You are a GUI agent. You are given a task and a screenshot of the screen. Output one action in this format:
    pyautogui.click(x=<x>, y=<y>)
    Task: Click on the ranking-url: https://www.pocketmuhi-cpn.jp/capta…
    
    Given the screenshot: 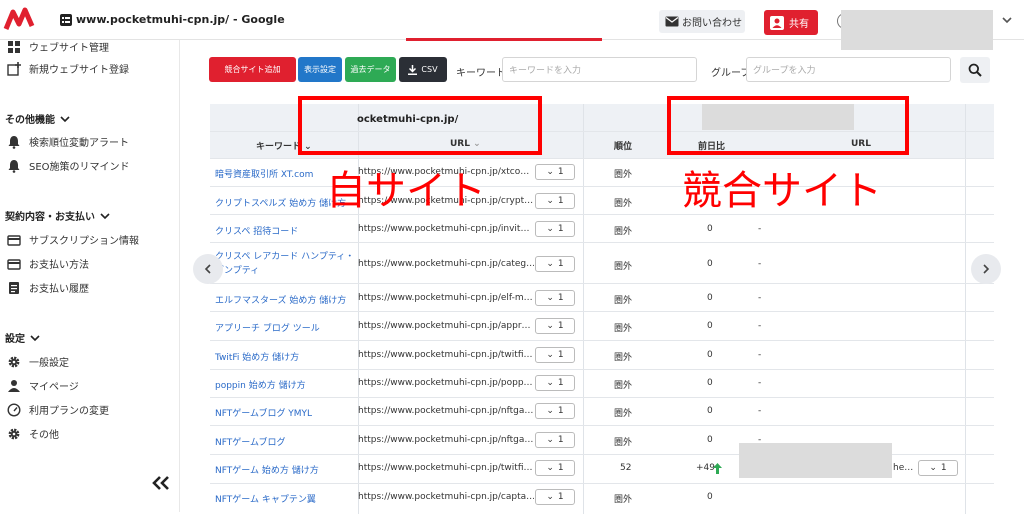 What is the action you would take?
    pyautogui.click(x=446, y=497)
    